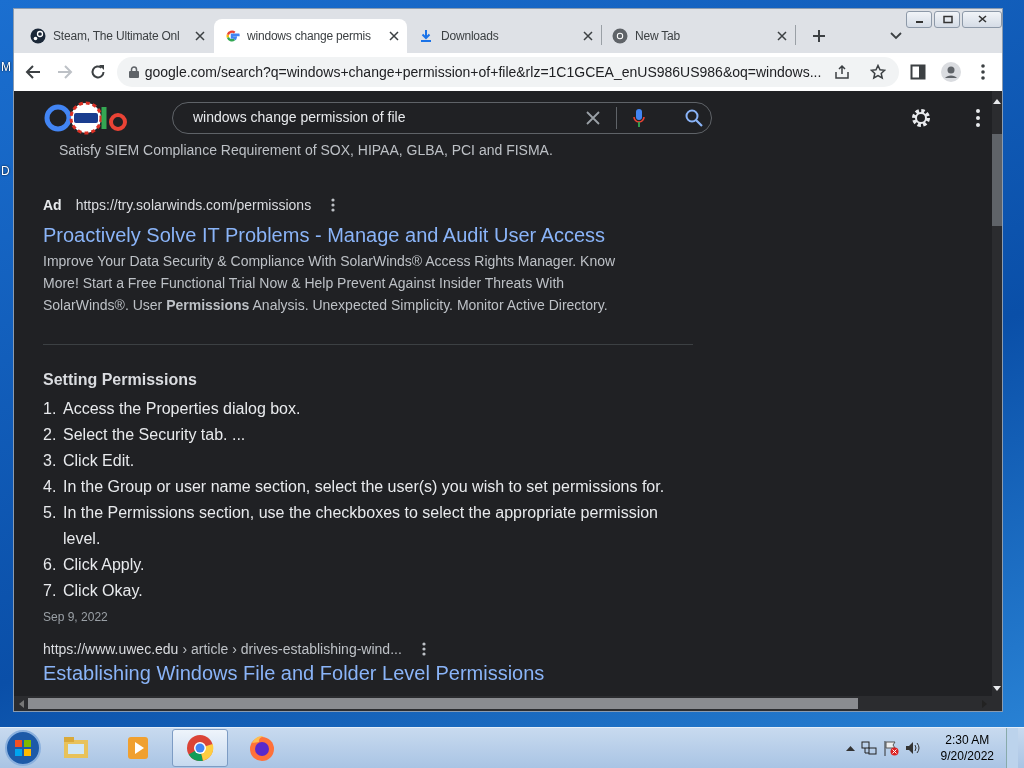  What do you see at coordinates (50, 513) in the screenshot?
I see `step-number: 5.` at bounding box center [50, 513].